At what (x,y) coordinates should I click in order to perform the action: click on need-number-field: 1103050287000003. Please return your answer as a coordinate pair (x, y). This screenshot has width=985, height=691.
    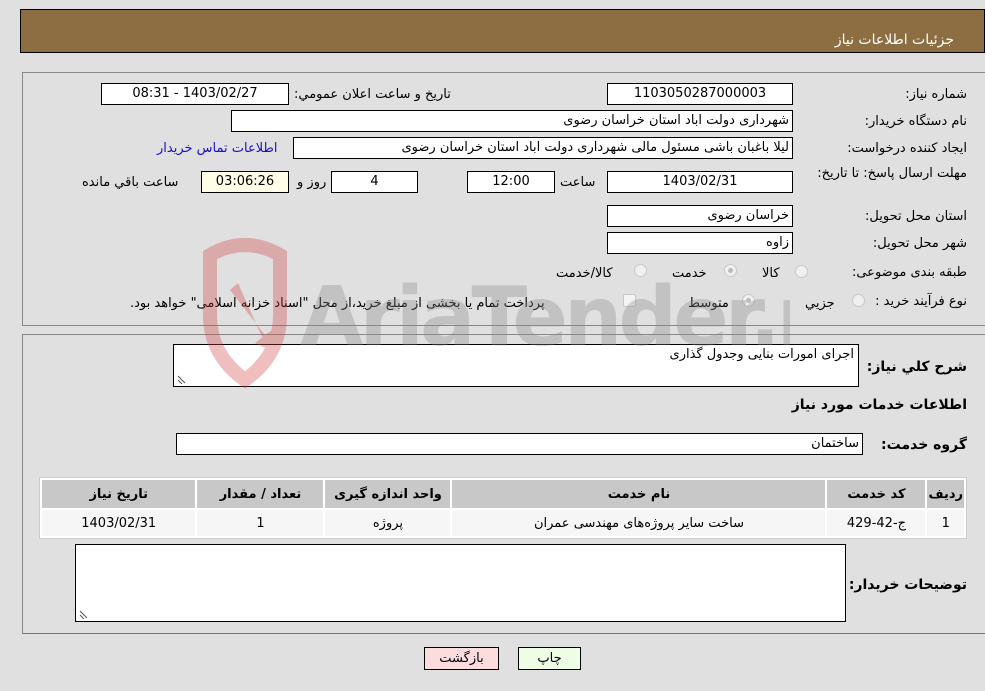
    Looking at the image, I should click on (700, 94).